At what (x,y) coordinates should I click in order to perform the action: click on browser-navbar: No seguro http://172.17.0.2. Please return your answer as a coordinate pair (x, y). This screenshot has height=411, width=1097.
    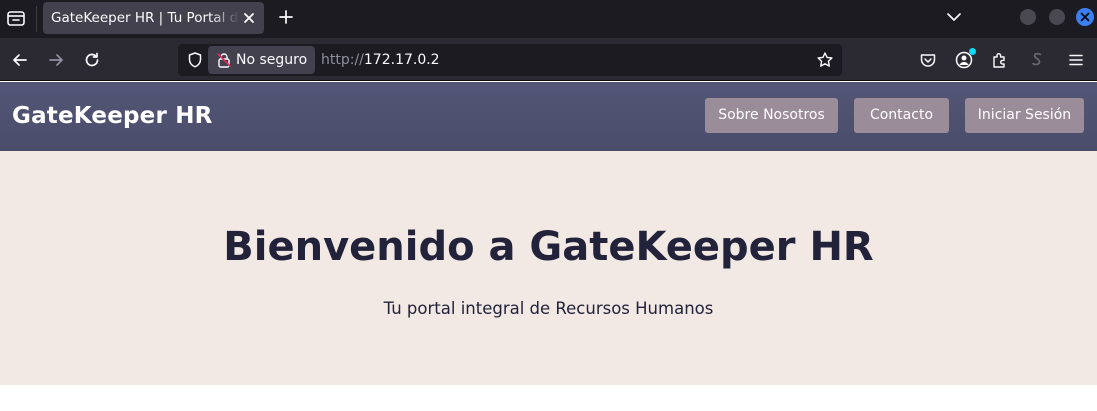
    Looking at the image, I should click on (548, 59).